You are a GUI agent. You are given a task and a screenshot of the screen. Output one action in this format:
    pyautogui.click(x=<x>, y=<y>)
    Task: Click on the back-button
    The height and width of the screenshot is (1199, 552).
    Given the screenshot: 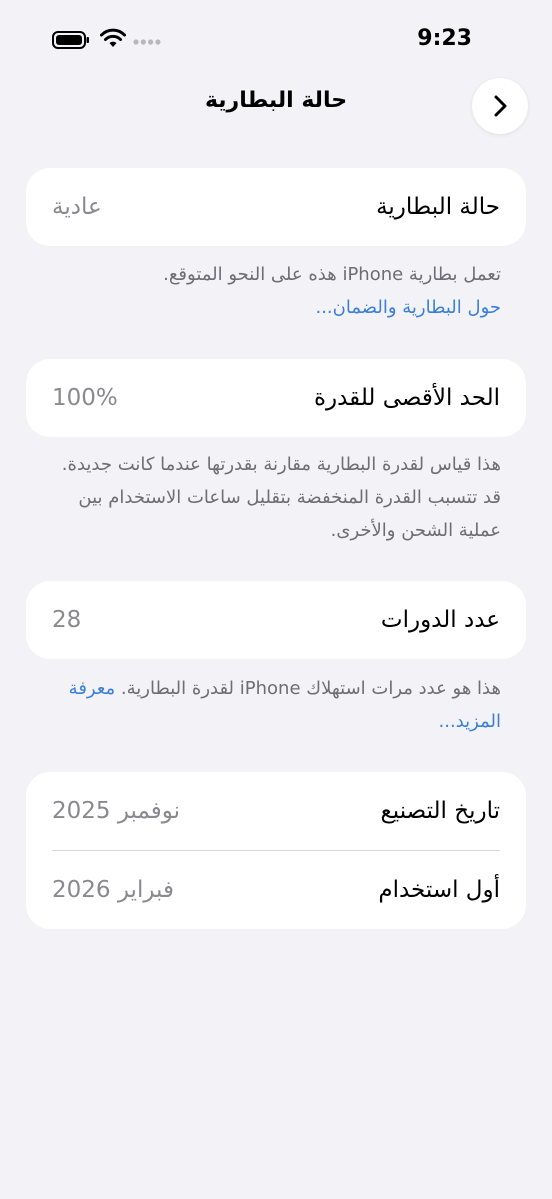 What is the action you would take?
    pyautogui.click(x=500, y=106)
    